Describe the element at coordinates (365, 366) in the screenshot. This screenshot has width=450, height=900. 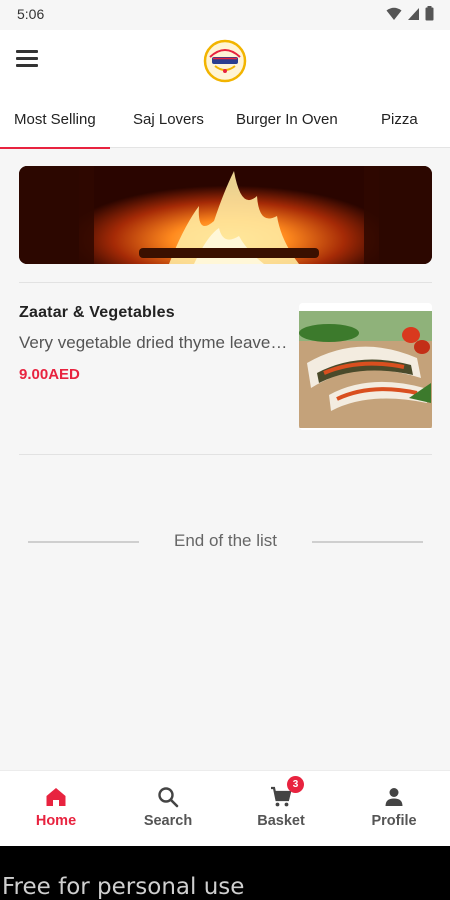
I see `wrap-sandwich-photo` at that location.